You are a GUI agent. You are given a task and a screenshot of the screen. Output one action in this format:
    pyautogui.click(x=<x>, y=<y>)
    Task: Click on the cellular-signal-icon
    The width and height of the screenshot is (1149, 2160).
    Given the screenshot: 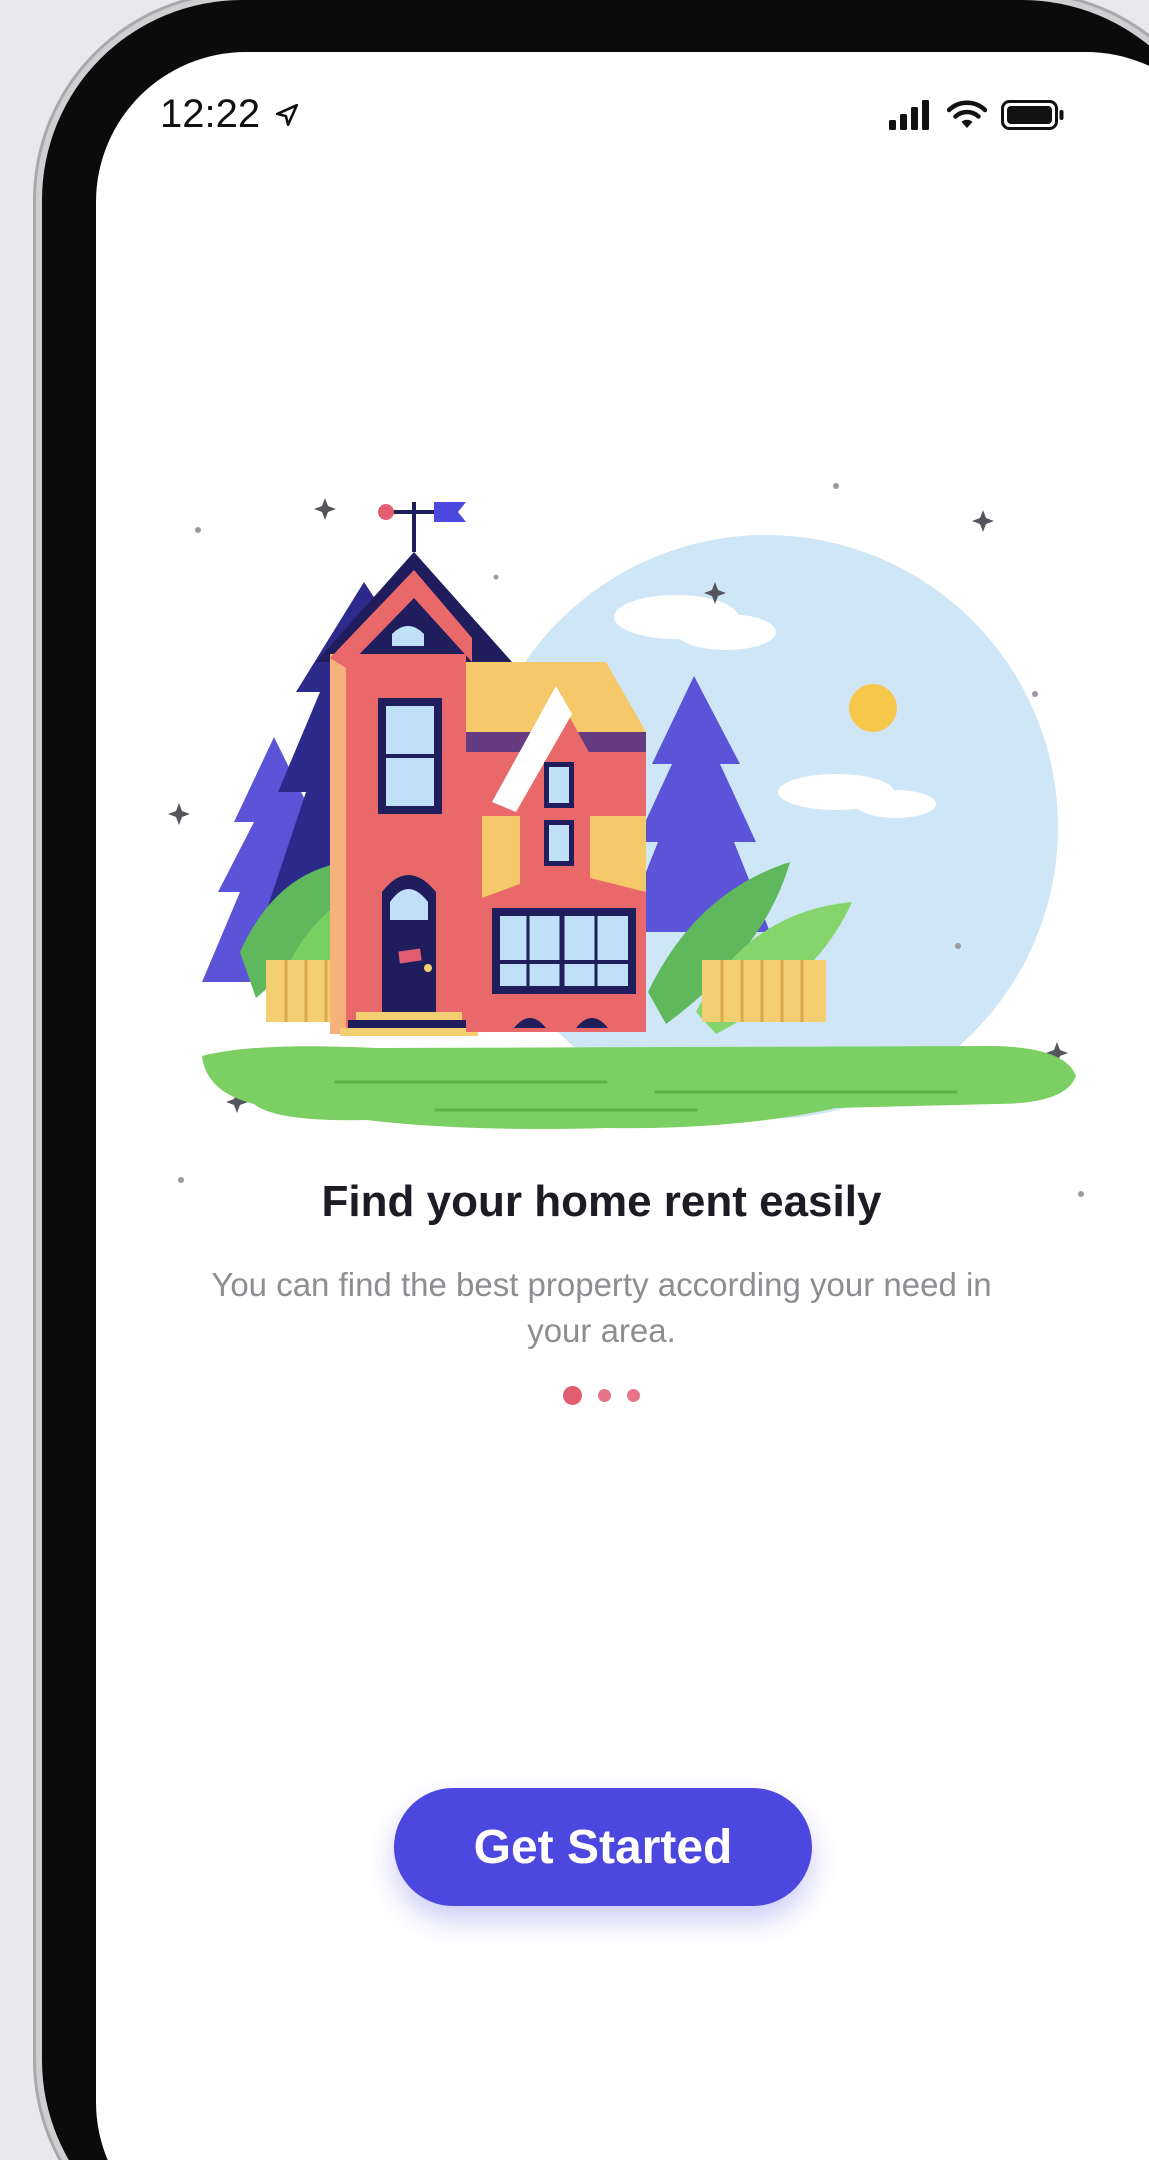 What is the action you would take?
    pyautogui.click(x=909, y=115)
    